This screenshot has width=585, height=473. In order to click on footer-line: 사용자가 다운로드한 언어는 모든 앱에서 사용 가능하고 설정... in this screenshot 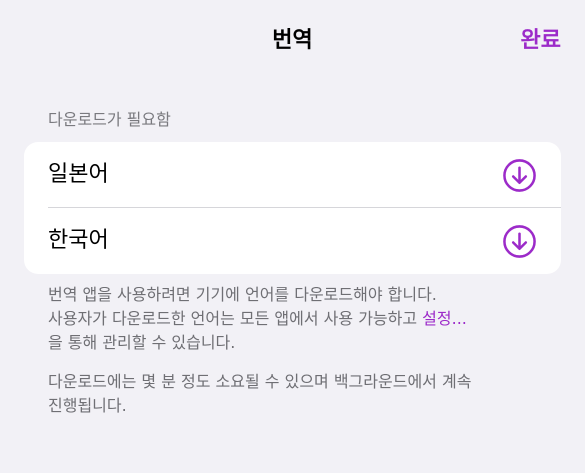, I will do `click(298, 319)`.